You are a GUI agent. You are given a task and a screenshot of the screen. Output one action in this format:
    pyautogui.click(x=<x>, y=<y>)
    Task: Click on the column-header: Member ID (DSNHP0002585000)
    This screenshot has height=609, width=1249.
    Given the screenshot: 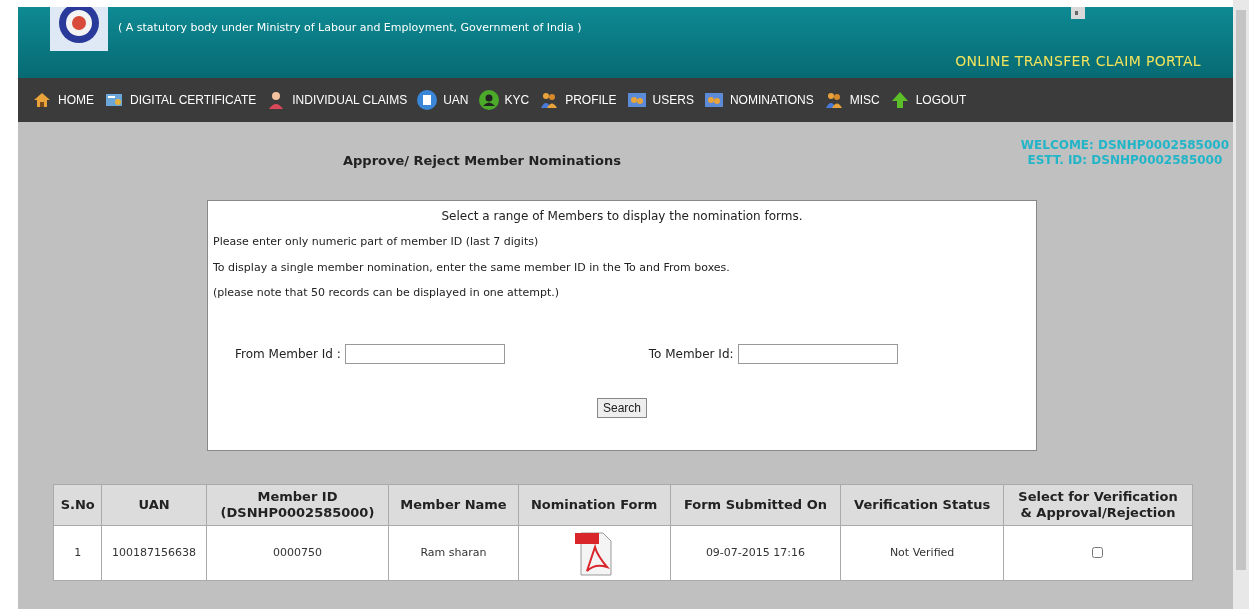 What is the action you would take?
    pyautogui.click(x=297, y=505)
    